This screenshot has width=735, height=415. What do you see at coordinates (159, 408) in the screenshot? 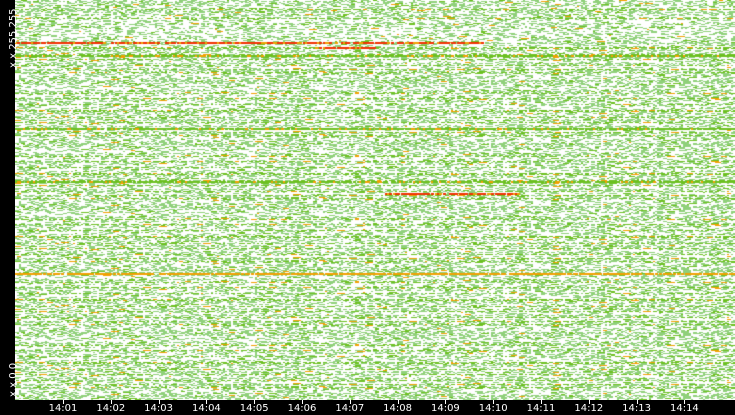
I see `x-tick-label: 14:03` at bounding box center [159, 408].